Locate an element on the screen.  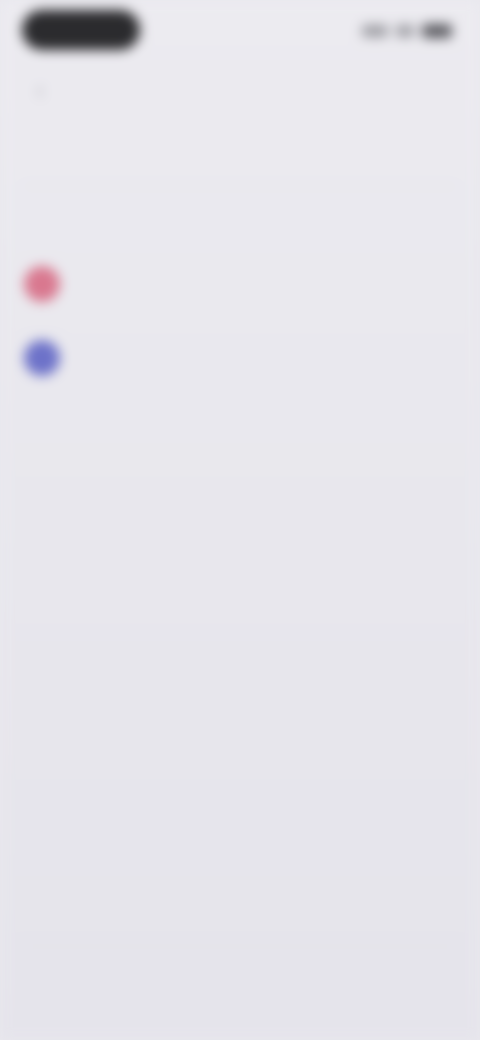
divider is located at coordinates (240, 186).